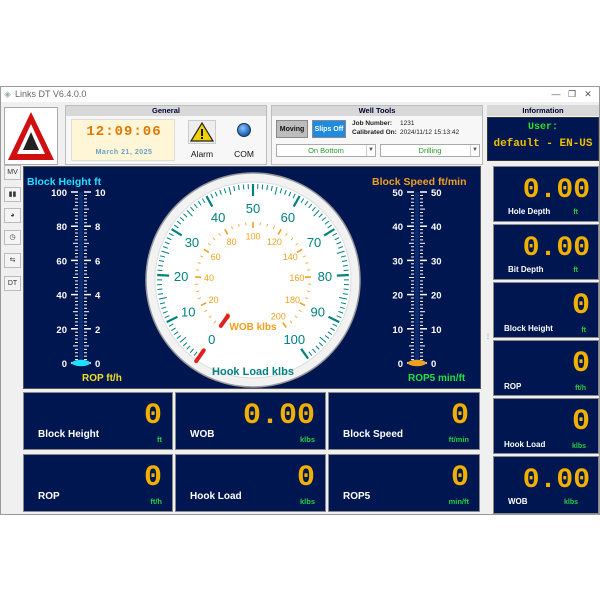  What do you see at coordinates (253, 208) in the screenshot?
I see `dial-outer-label: 50` at bounding box center [253, 208].